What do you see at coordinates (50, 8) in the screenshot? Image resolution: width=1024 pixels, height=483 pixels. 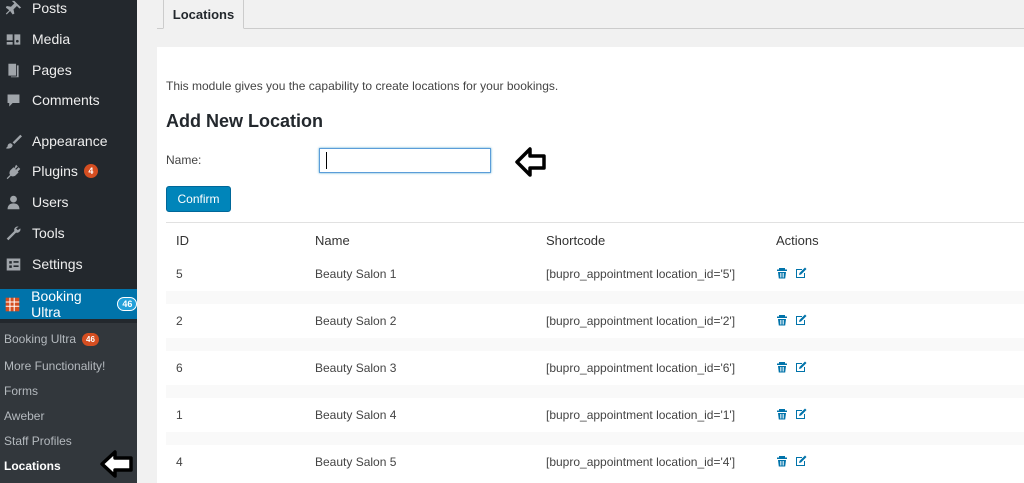 I see `menu-item-label: Posts` at bounding box center [50, 8].